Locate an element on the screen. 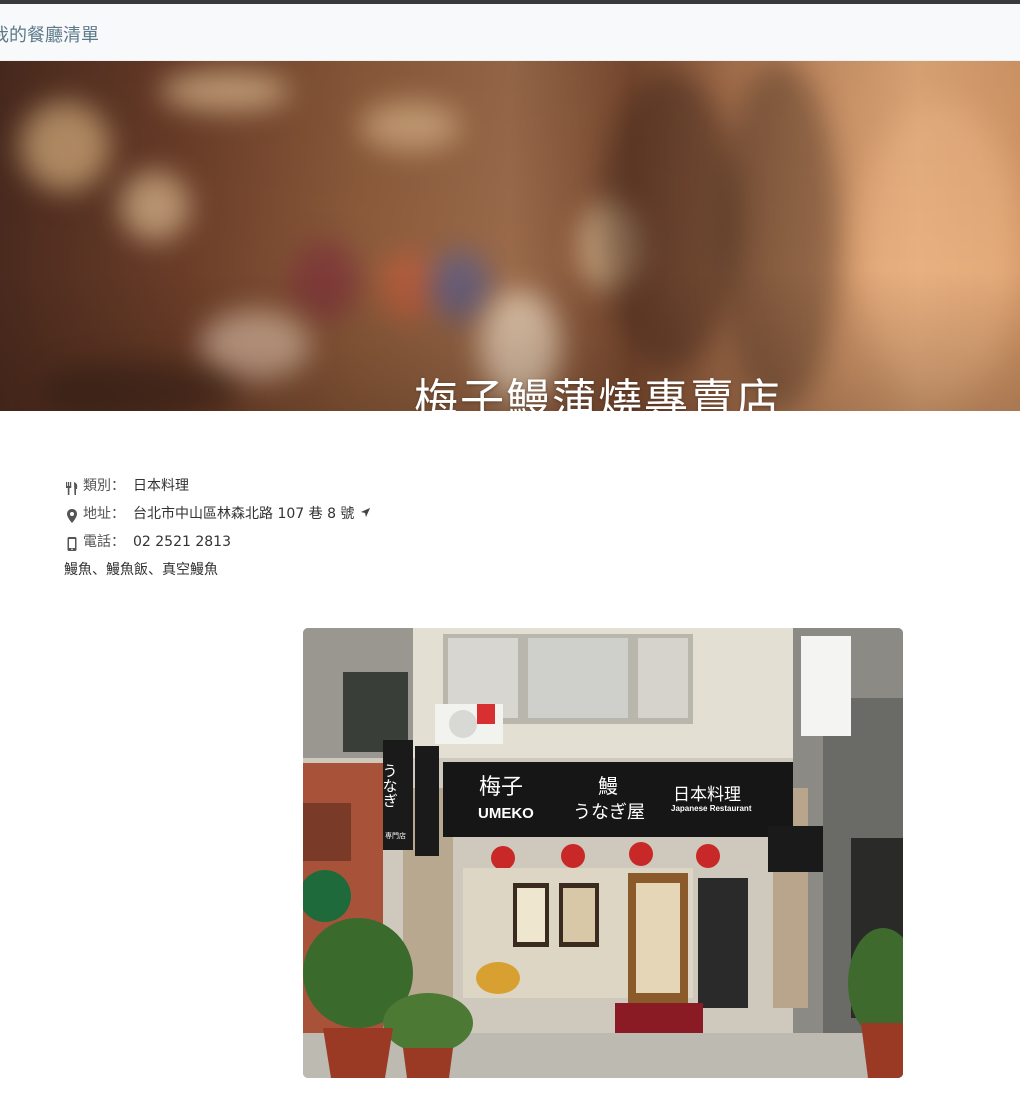 The width and height of the screenshot is (1020, 1101). navbar: 我的餐廳清單 is located at coordinates (510, 32).